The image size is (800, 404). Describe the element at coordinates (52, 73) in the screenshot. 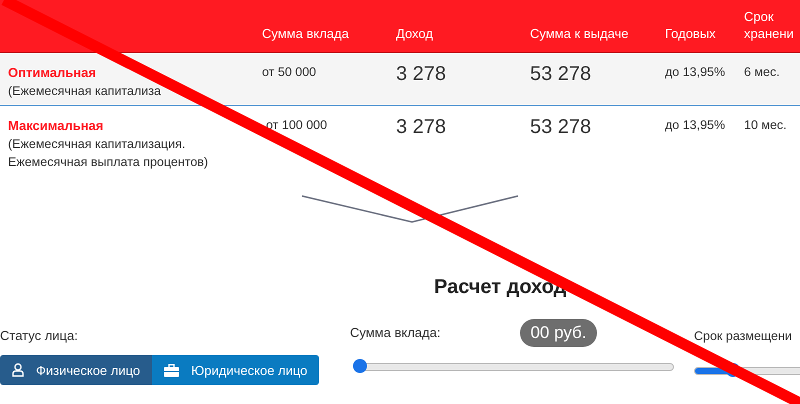

I see `plan-name: Оптимальная` at that location.